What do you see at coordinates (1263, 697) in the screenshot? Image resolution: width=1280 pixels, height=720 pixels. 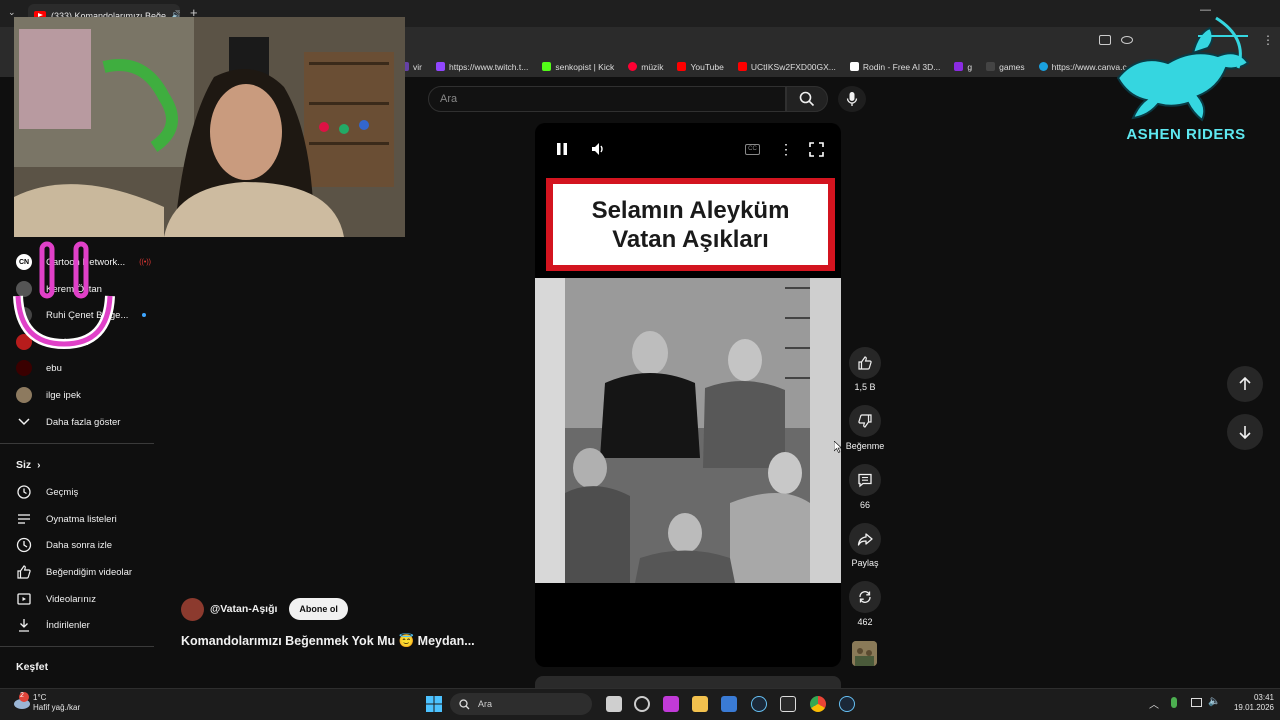 I see `clock-time: 03:41` at bounding box center [1263, 697].